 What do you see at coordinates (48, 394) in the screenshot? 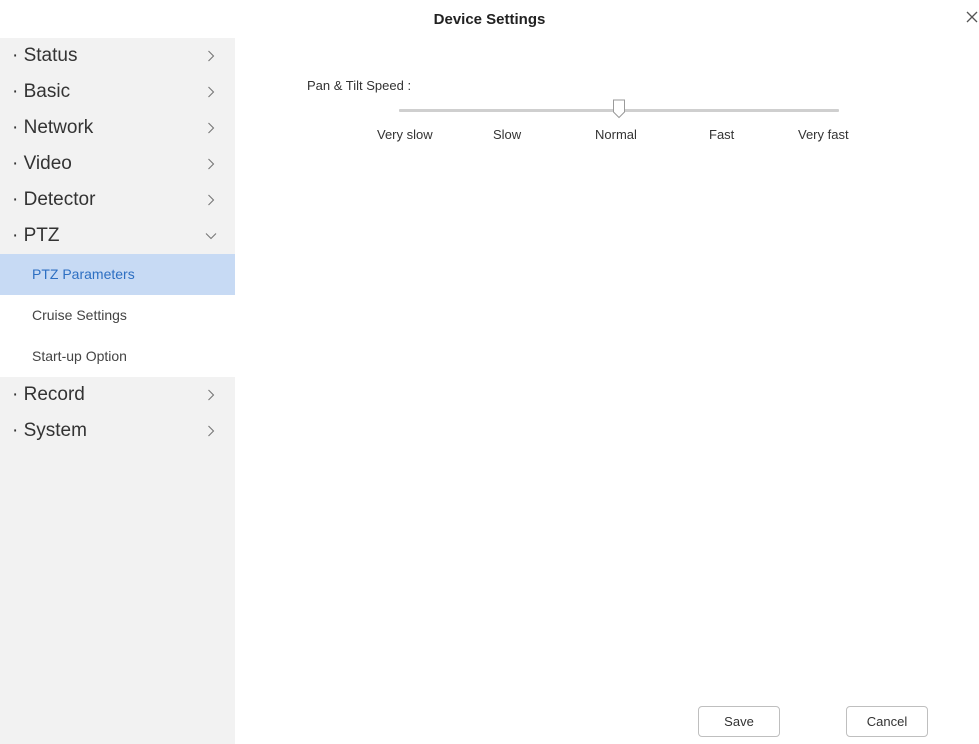
I see `sidebar-item-label: · Record` at bounding box center [48, 394].